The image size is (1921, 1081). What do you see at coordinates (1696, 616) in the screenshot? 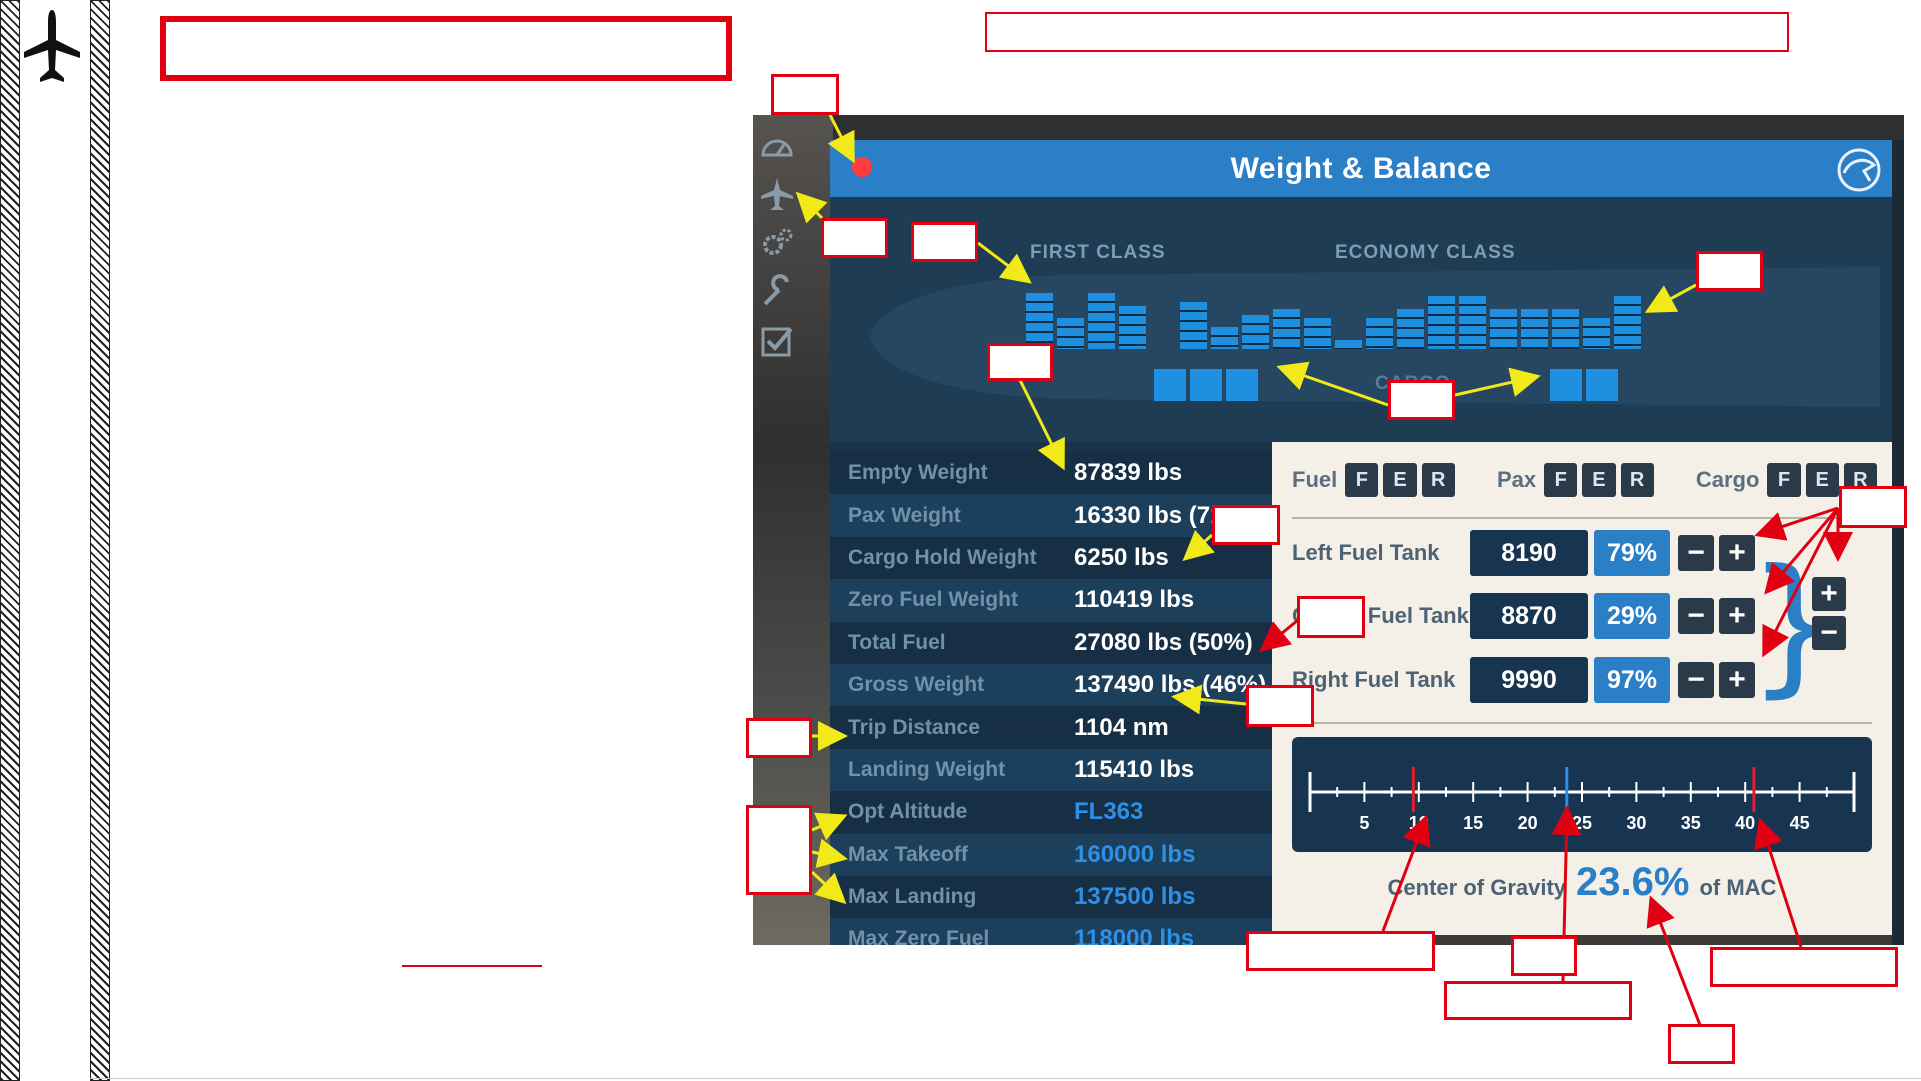
I see `center-tank-minus-button: −` at bounding box center [1696, 616].